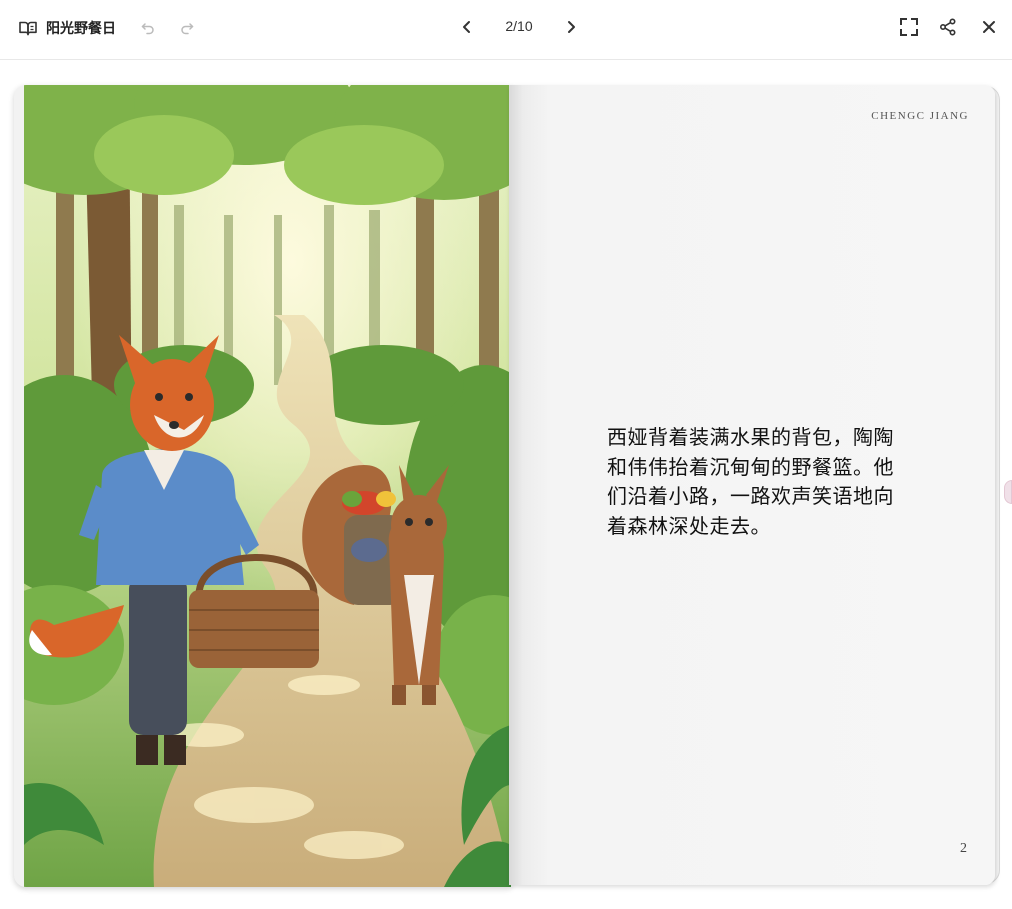 The image size is (1012, 909). Describe the element at coordinates (963, 848) in the screenshot. I see `page-number: 2` at that location.